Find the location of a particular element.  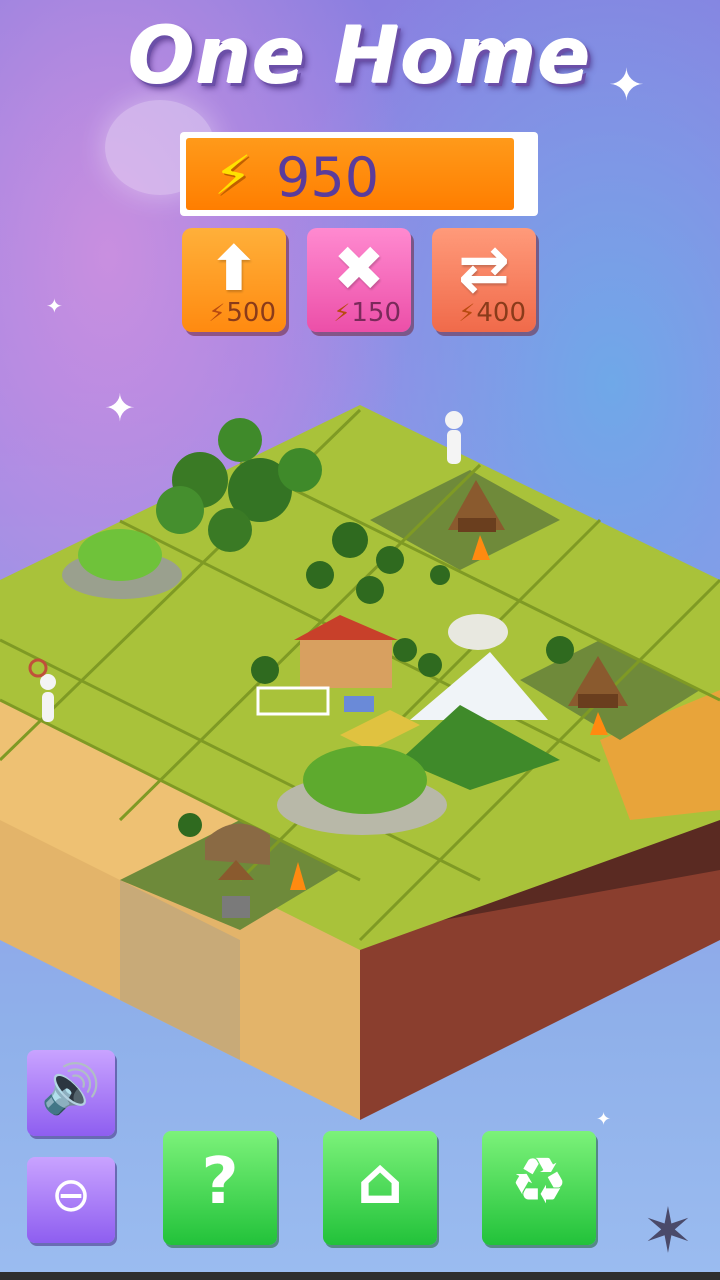

minus-icon: ⊖ is located at coordinates (71, 1195).